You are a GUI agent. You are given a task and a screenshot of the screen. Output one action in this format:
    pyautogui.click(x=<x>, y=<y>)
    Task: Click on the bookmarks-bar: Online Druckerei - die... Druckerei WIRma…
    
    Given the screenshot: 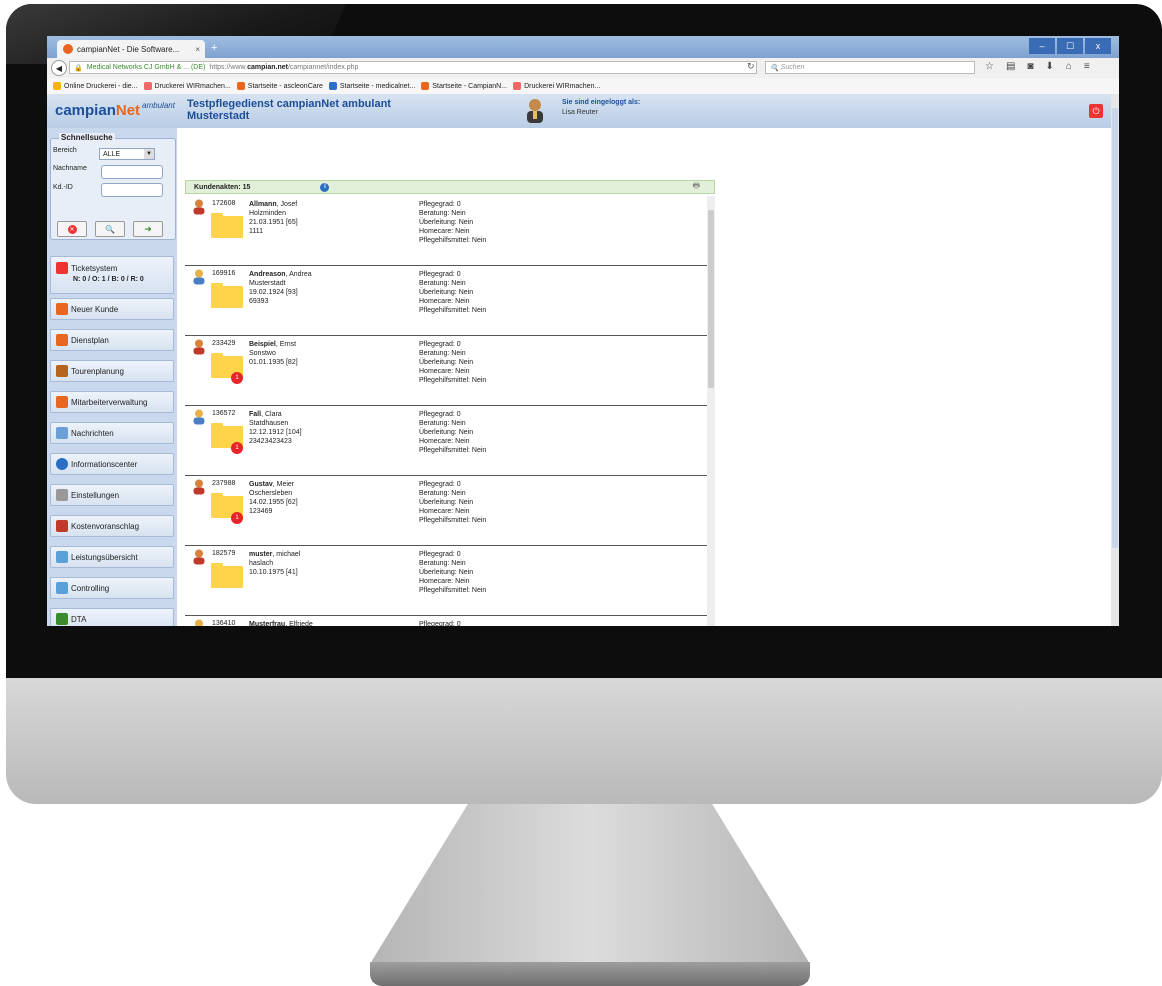 What is the action you would take?
    pyautogui.click(x=583, y=86)
    